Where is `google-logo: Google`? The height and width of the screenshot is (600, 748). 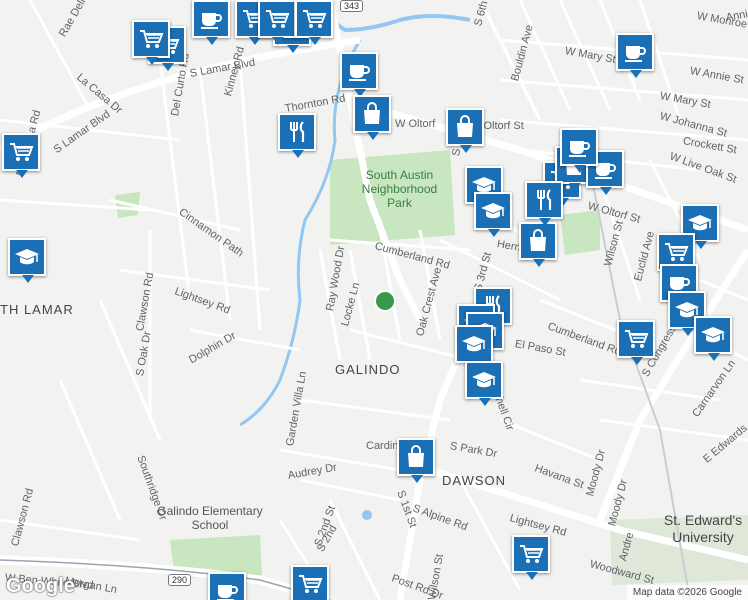 google-logo: Google is located at coordinates (40, 586).